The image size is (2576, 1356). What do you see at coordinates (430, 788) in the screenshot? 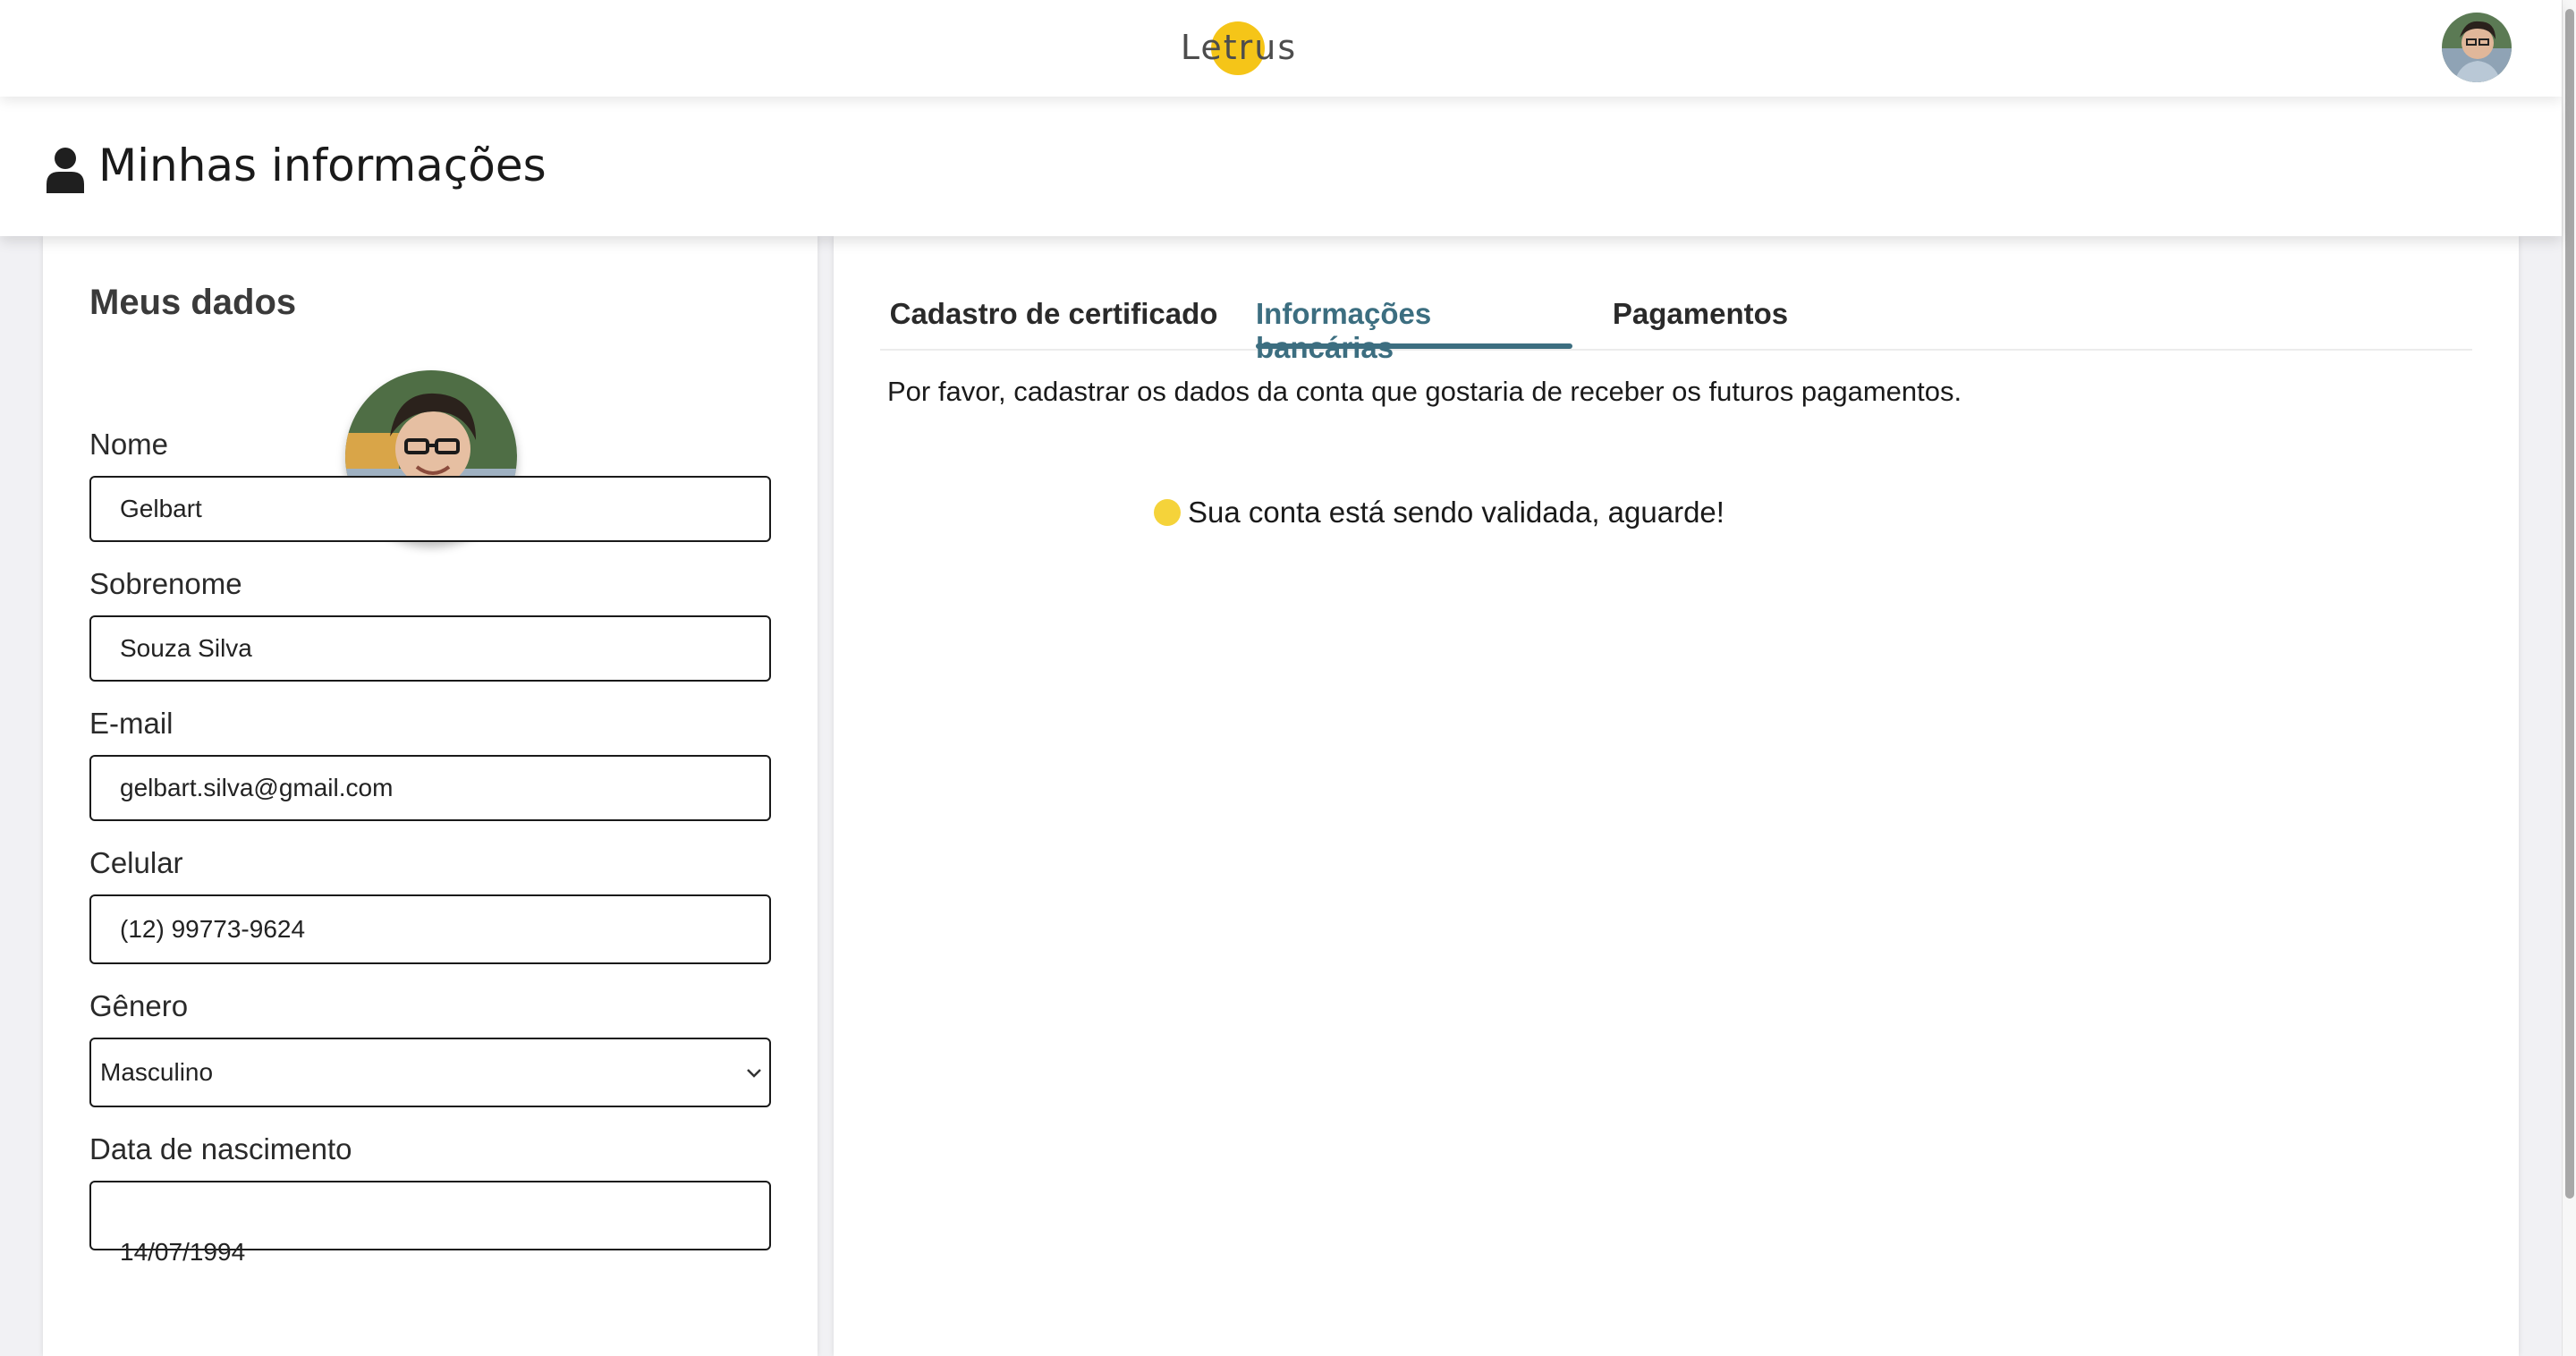
I see `email-input: gelbart.silva@gmail.com` at bounding box center [430, 788].